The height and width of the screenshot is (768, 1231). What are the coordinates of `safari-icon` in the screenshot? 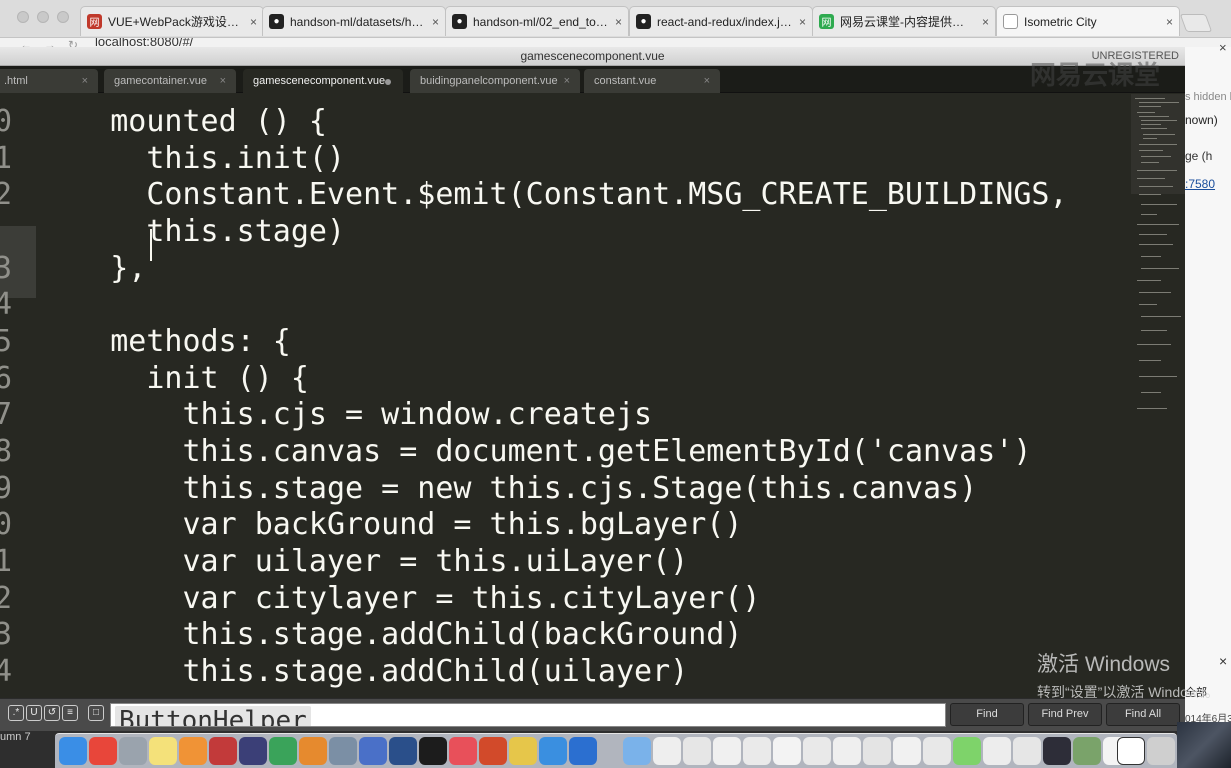 It's located at (553, 751).